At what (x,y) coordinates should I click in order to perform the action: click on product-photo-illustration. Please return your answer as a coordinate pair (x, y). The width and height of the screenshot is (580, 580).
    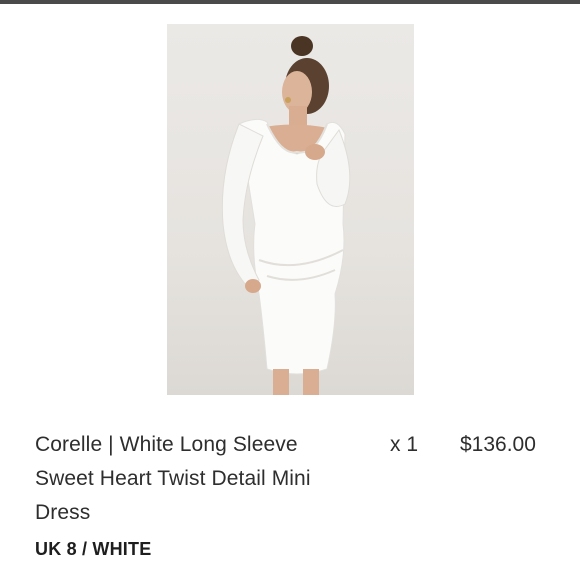
    Looking at the image, I should click on (286, 215).